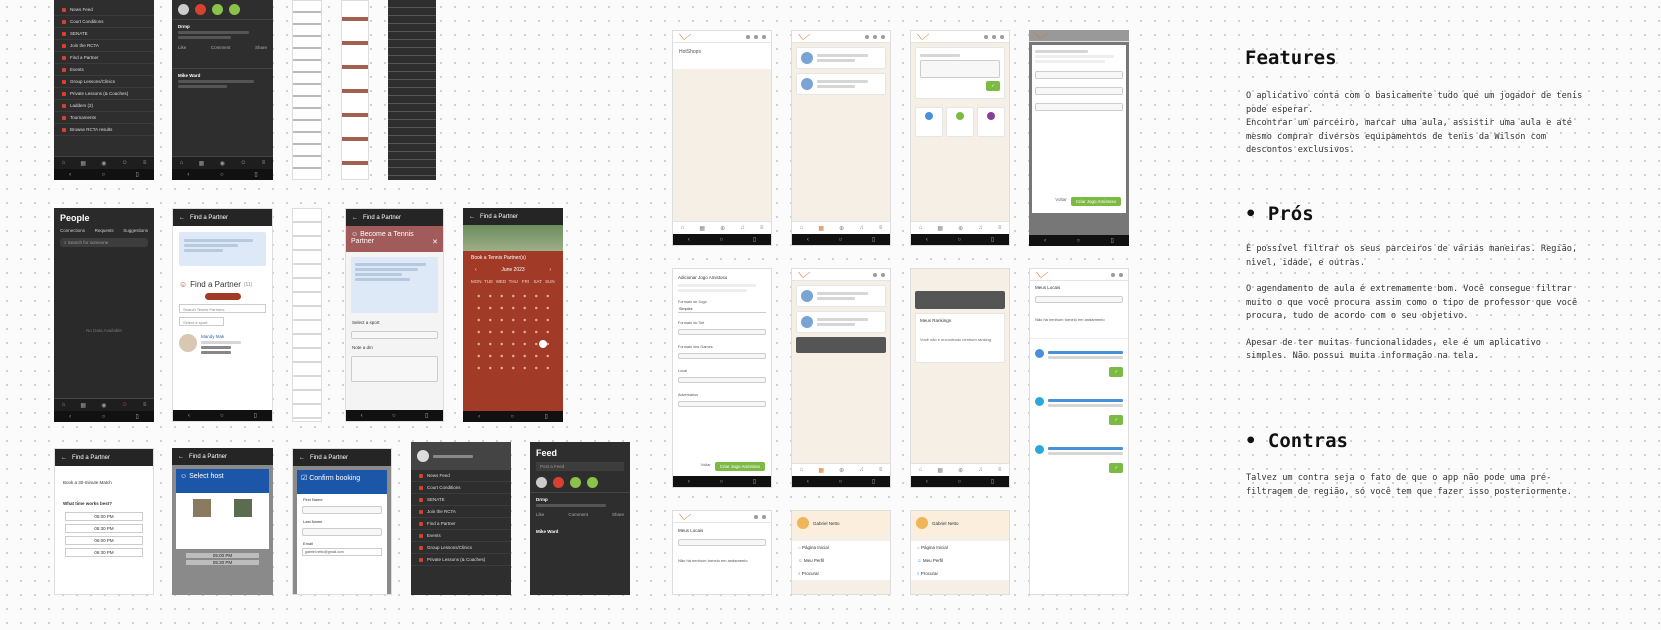 Image resolution: width=1661 pixels, height=630 pixels. What do you see at coordinates (461, 548) in the screenshot?
I see `menu-item: Group Lessons/Clinics` at bounding box center [461, 548].